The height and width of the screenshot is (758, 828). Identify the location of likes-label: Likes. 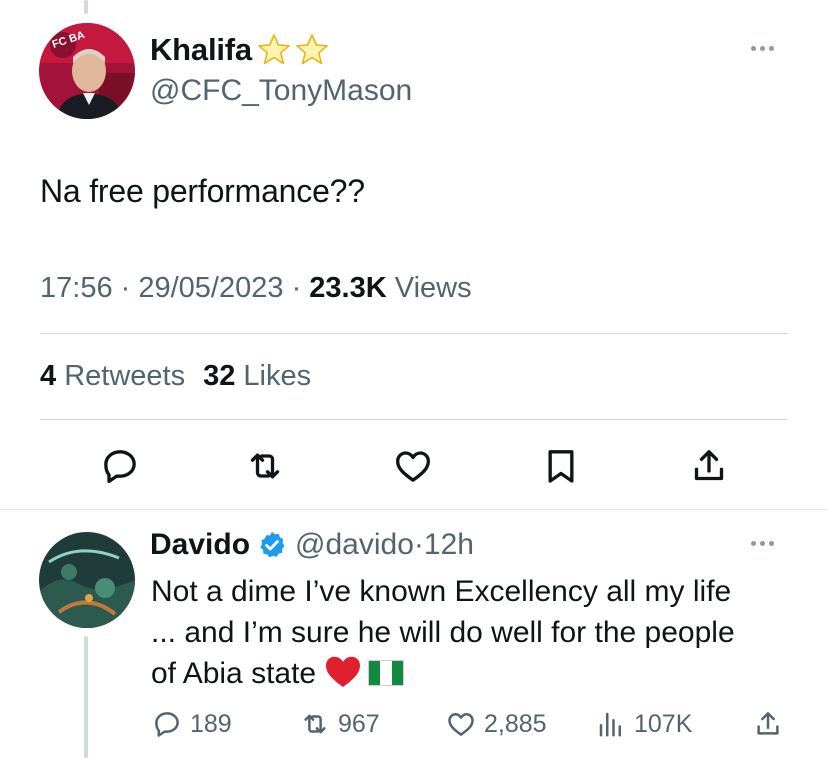
(277, 376).